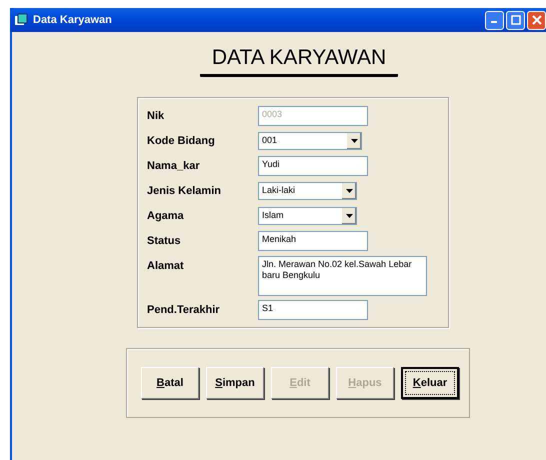 The height and width of the screenshot is (460, 546). Describe the element at coordinates (310, 141) in the screenshot. I see `dropdown-field: 001` at that location.